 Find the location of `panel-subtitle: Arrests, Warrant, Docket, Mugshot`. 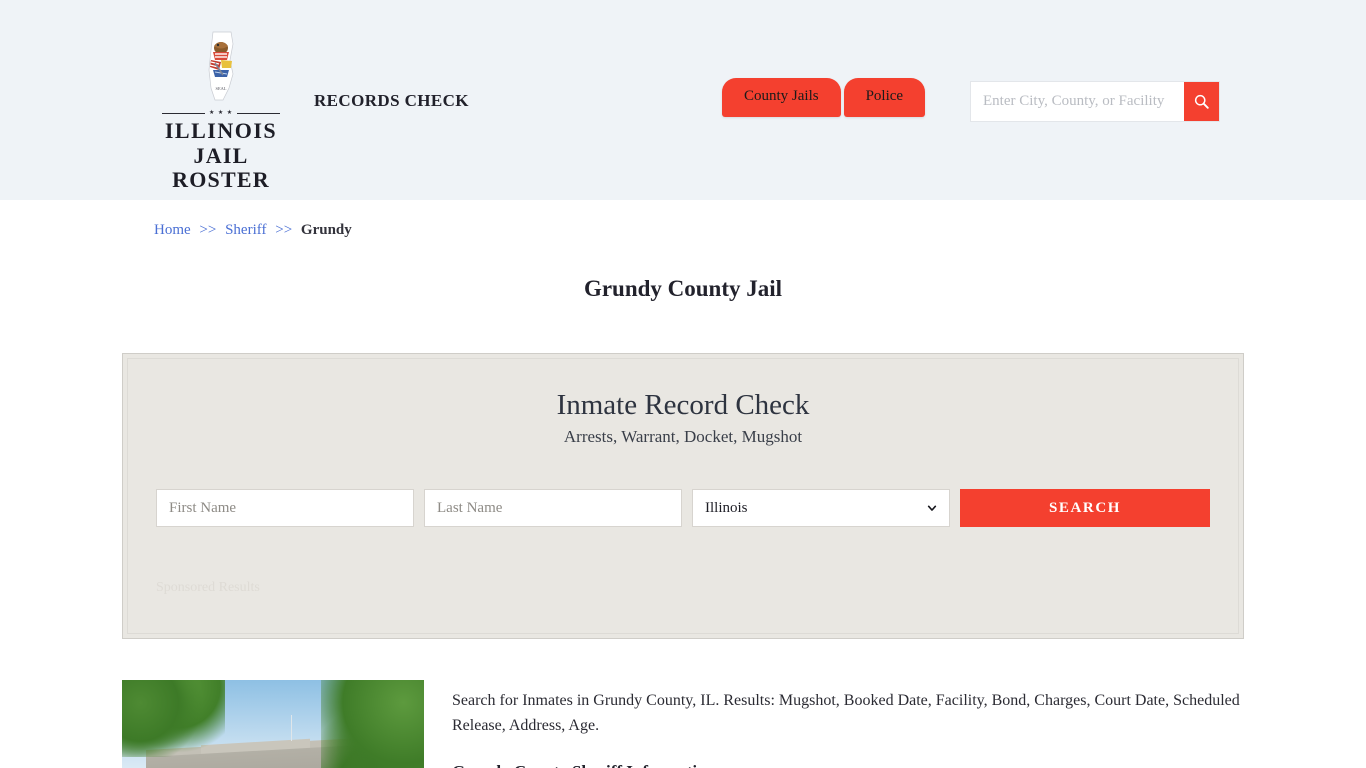

panel-subtitle: Arrests, Warrant, Docket, Mugshot is located at coordinates (683, 437).